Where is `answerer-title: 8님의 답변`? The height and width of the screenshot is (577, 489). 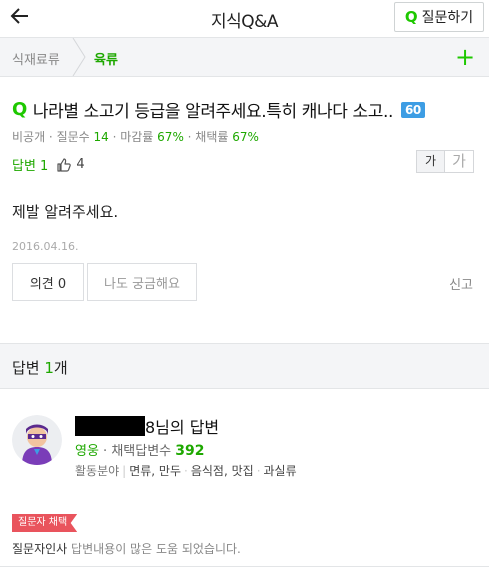 answerer-title: 8님의 답변 is located at coordinates (182, 427).